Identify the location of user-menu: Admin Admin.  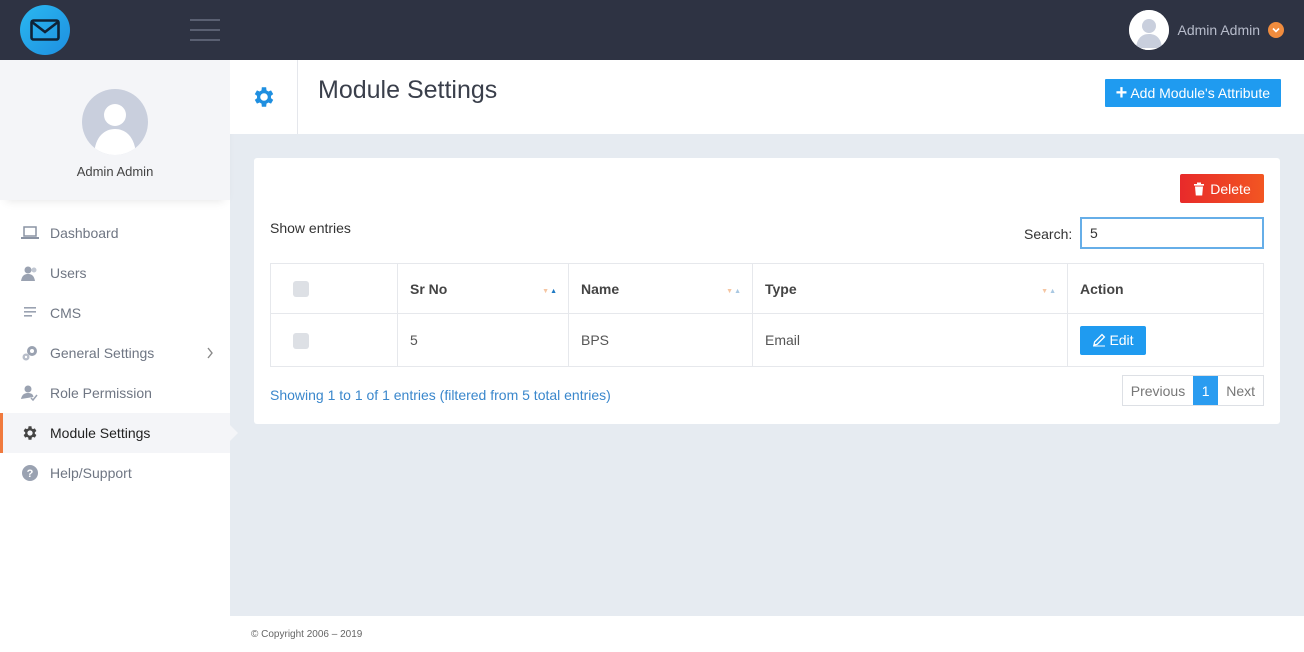
(1206, 30).